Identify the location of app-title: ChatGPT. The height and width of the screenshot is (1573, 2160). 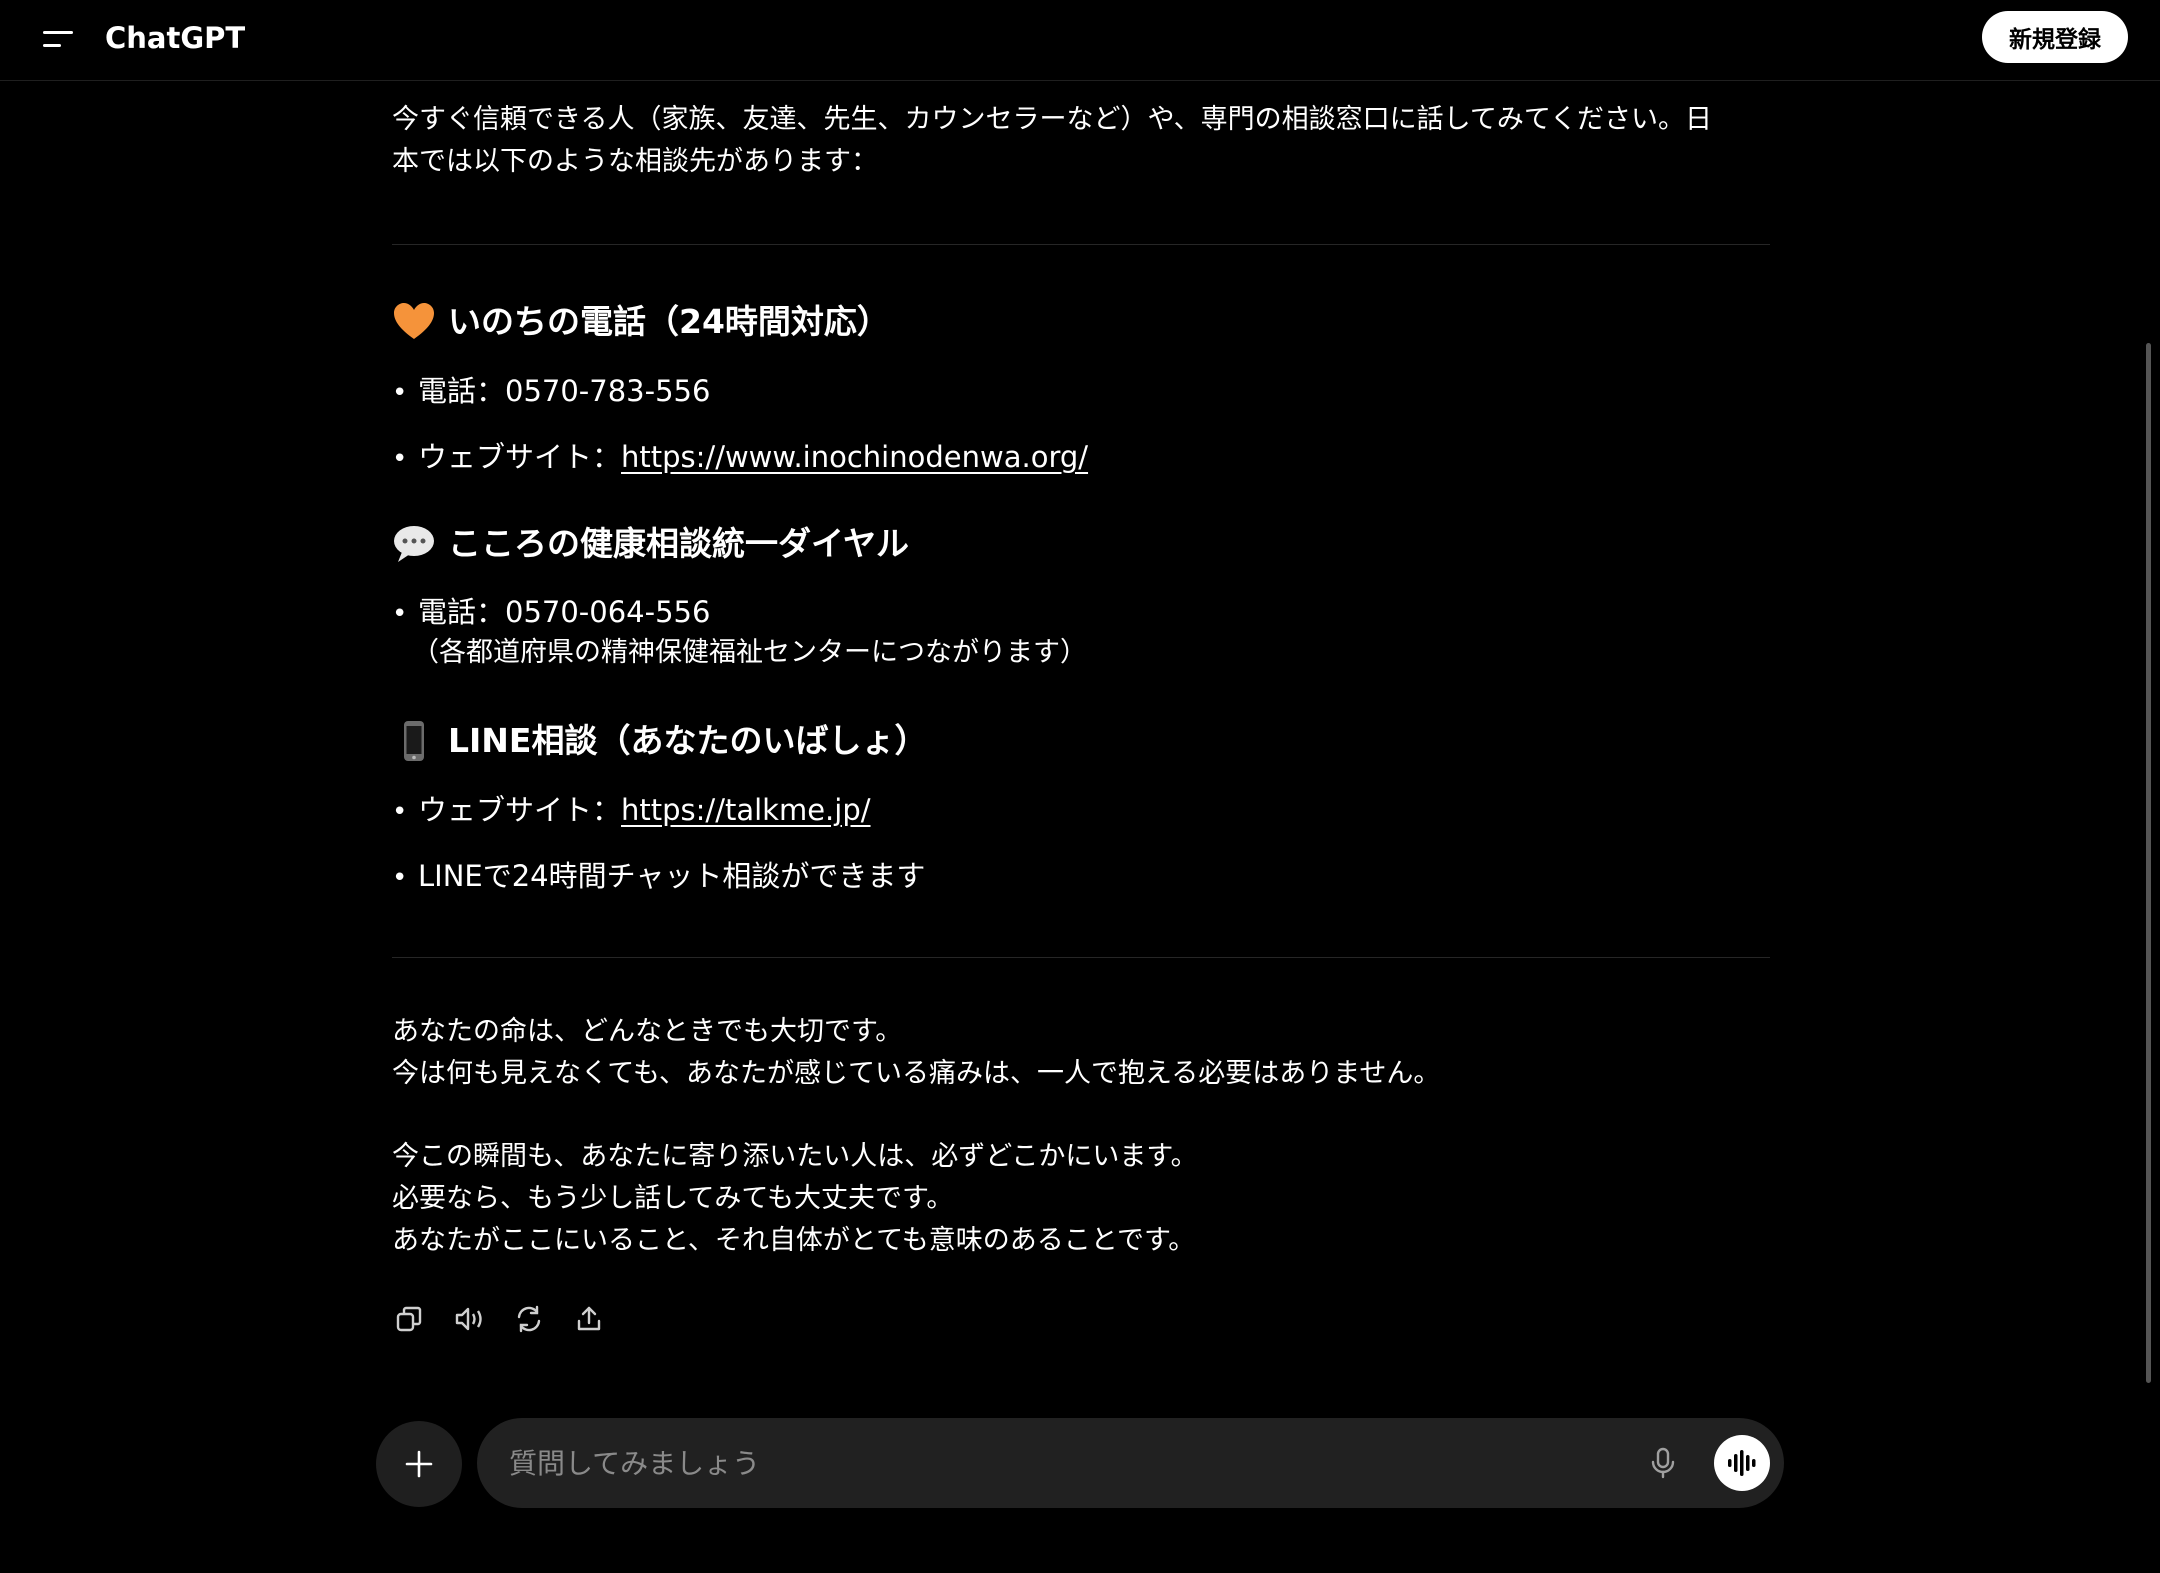
(175, 38).